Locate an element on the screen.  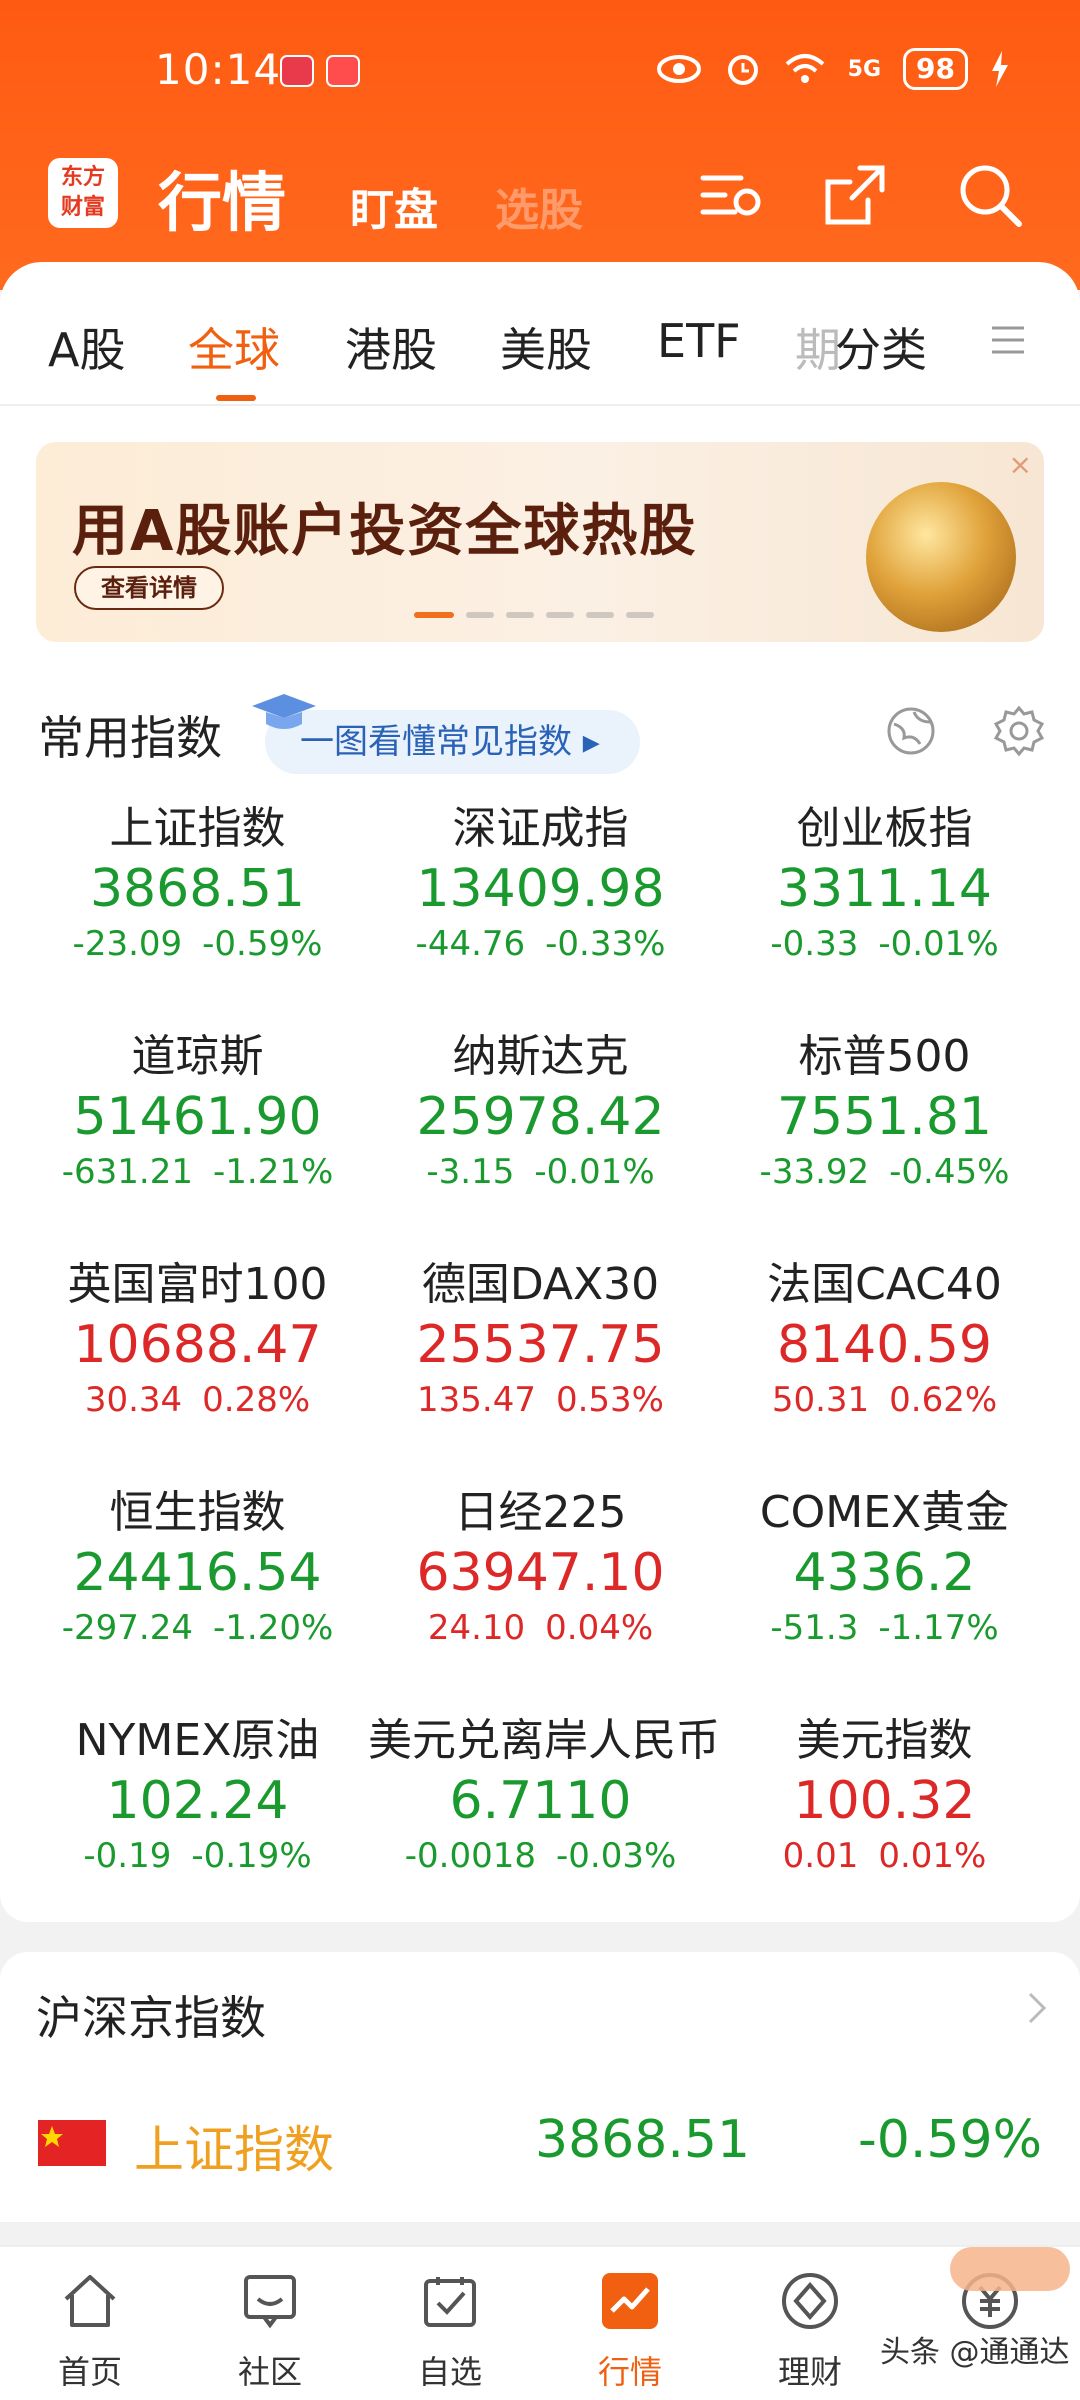
eye-icon is located at coordinates (678, 69).